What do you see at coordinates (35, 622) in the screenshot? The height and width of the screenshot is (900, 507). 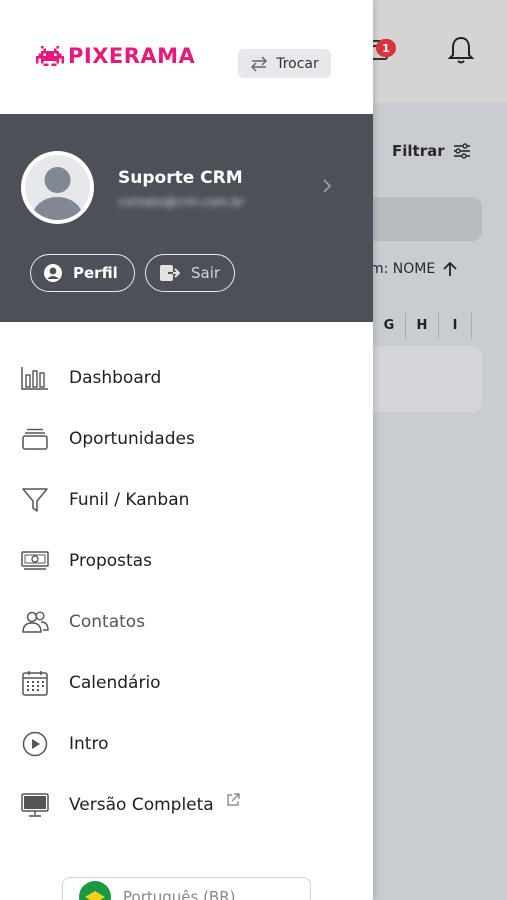 I see `people-icon` at bounding box center [35, 622].